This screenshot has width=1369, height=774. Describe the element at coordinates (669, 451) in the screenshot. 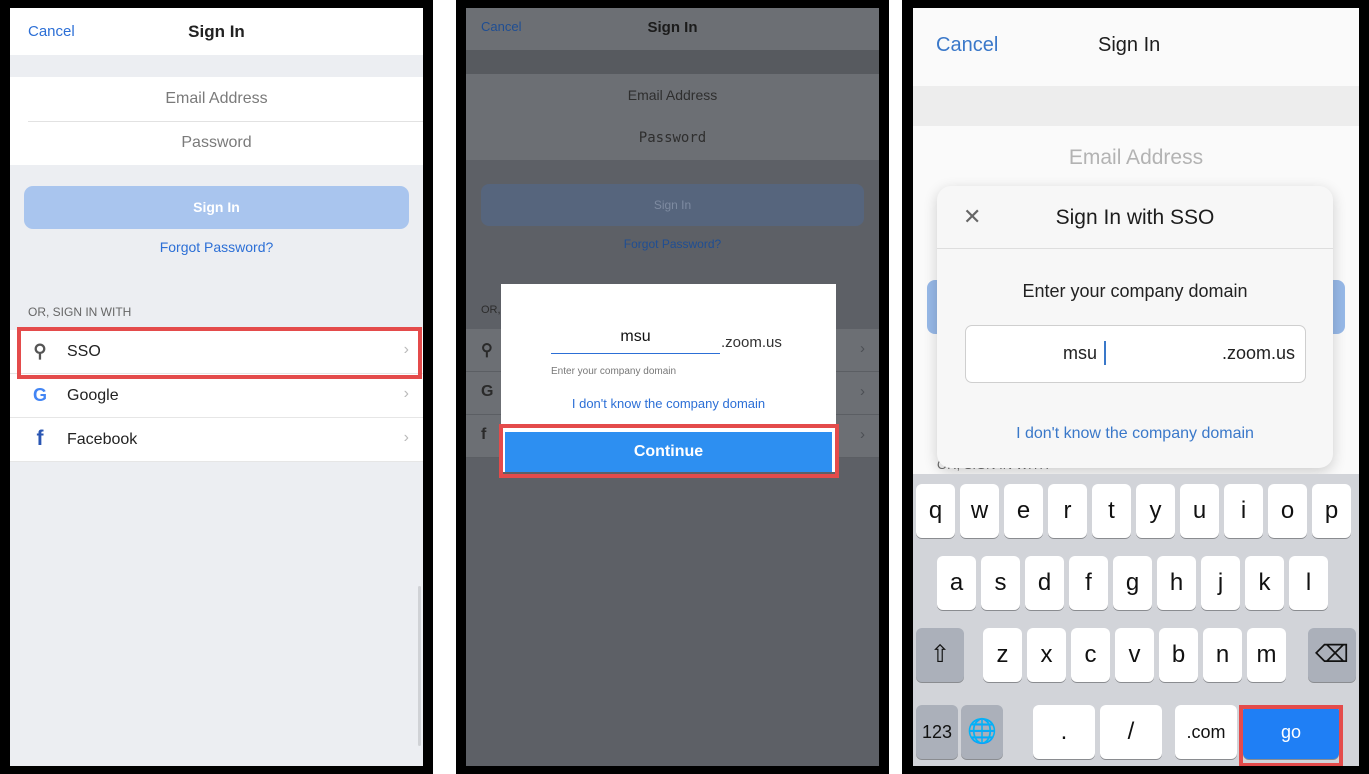

I see `continue-highlight-box` at that location.